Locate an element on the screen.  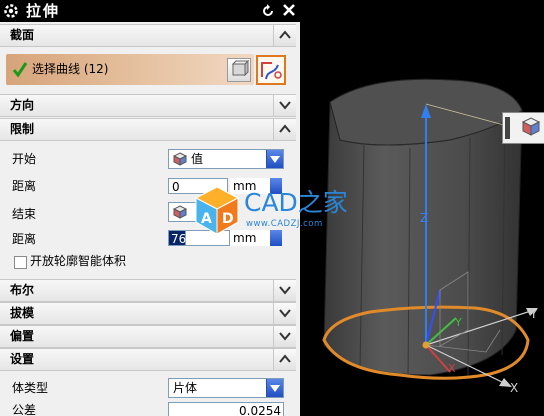
dialog-title: 拉伸 is located at coordinates (43, 11).